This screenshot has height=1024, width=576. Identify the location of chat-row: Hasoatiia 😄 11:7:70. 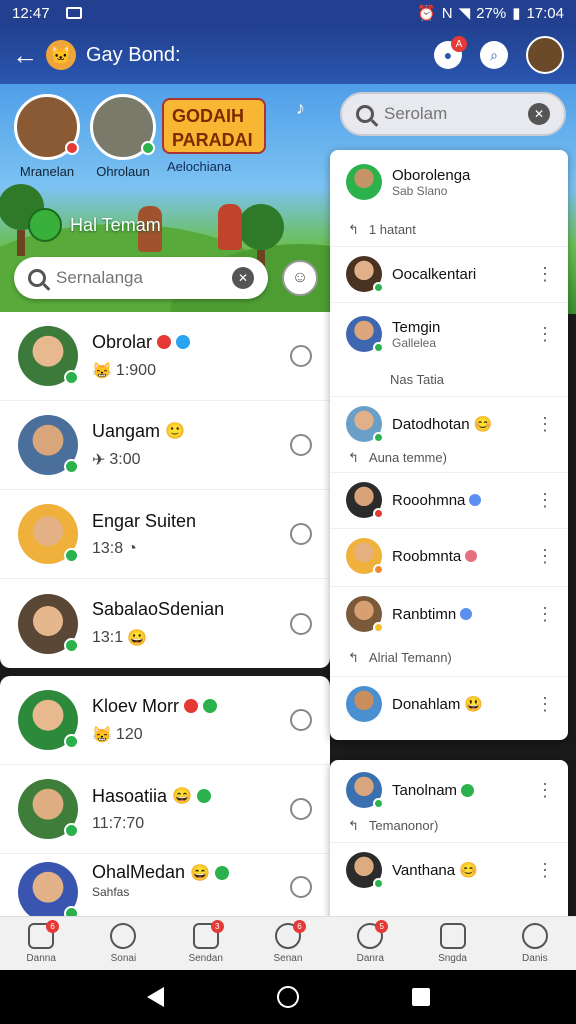
(165, 809).